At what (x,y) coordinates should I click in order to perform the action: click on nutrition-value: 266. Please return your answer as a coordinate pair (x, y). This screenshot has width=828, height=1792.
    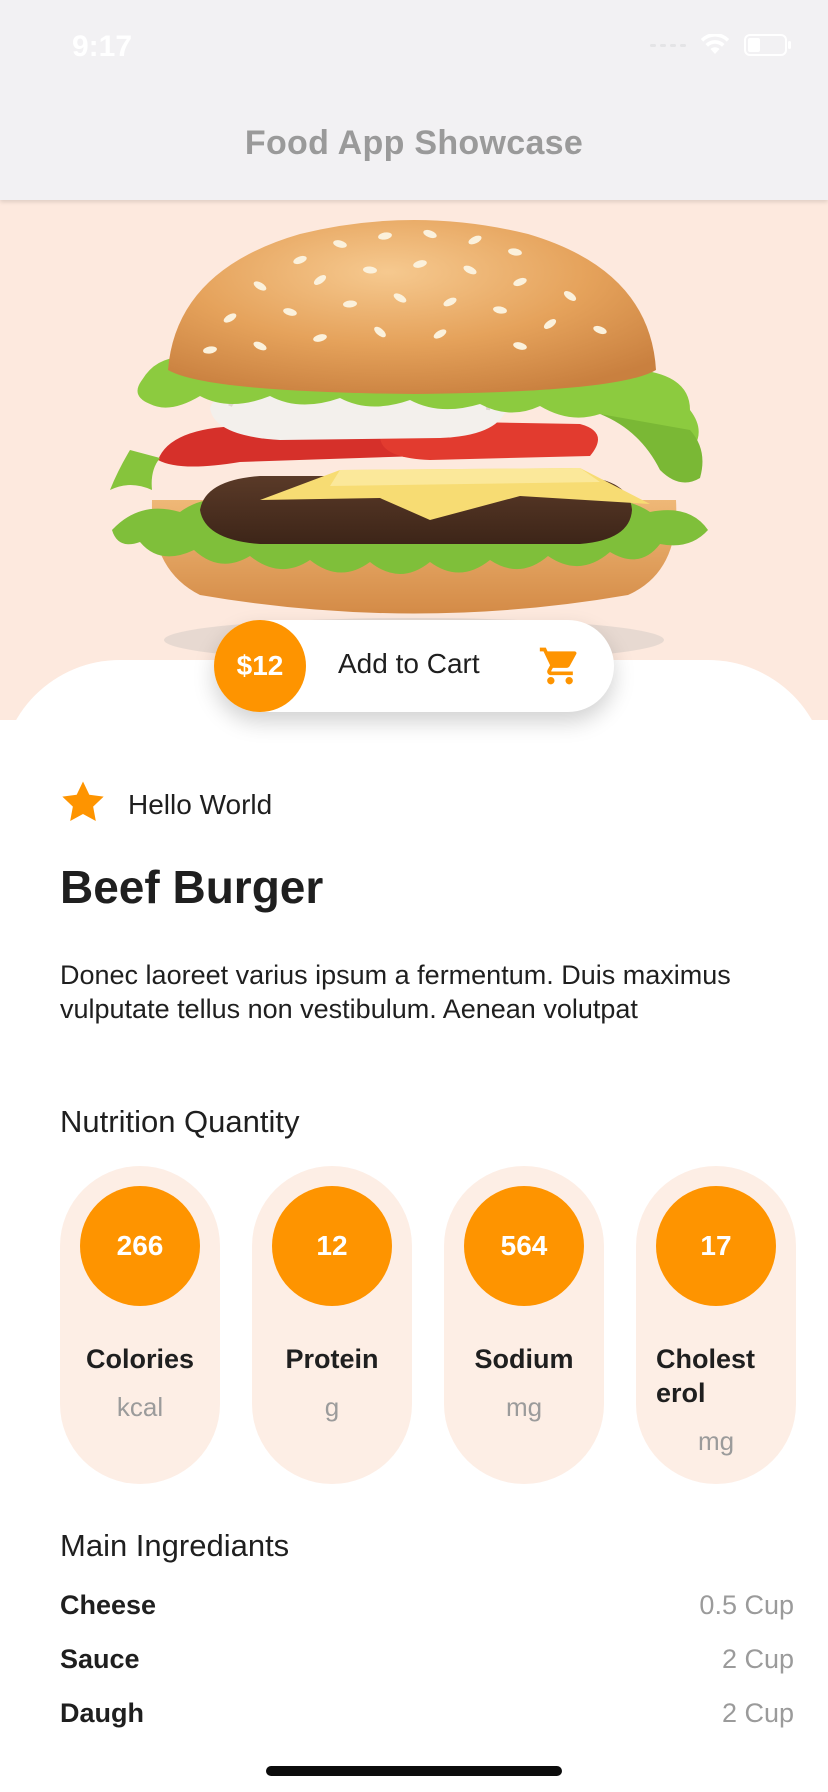
    Looking at the image, I should click on (140, 1246).